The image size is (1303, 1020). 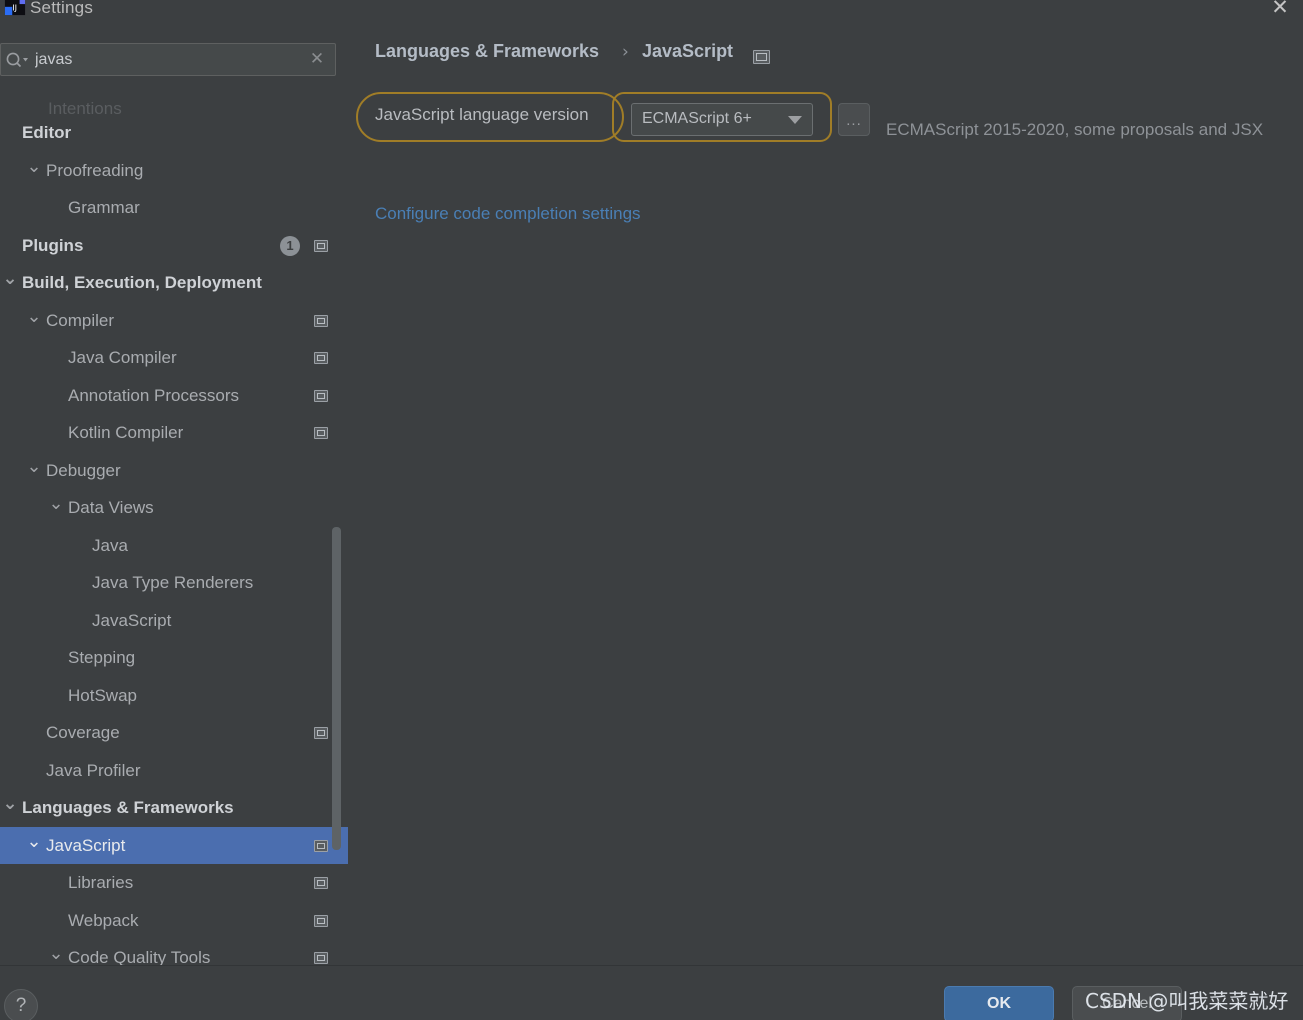 What do you see at coordinates (795, 120) in the screenshot?
I see `chevron-down-icon` at bounding box center [795, 120].